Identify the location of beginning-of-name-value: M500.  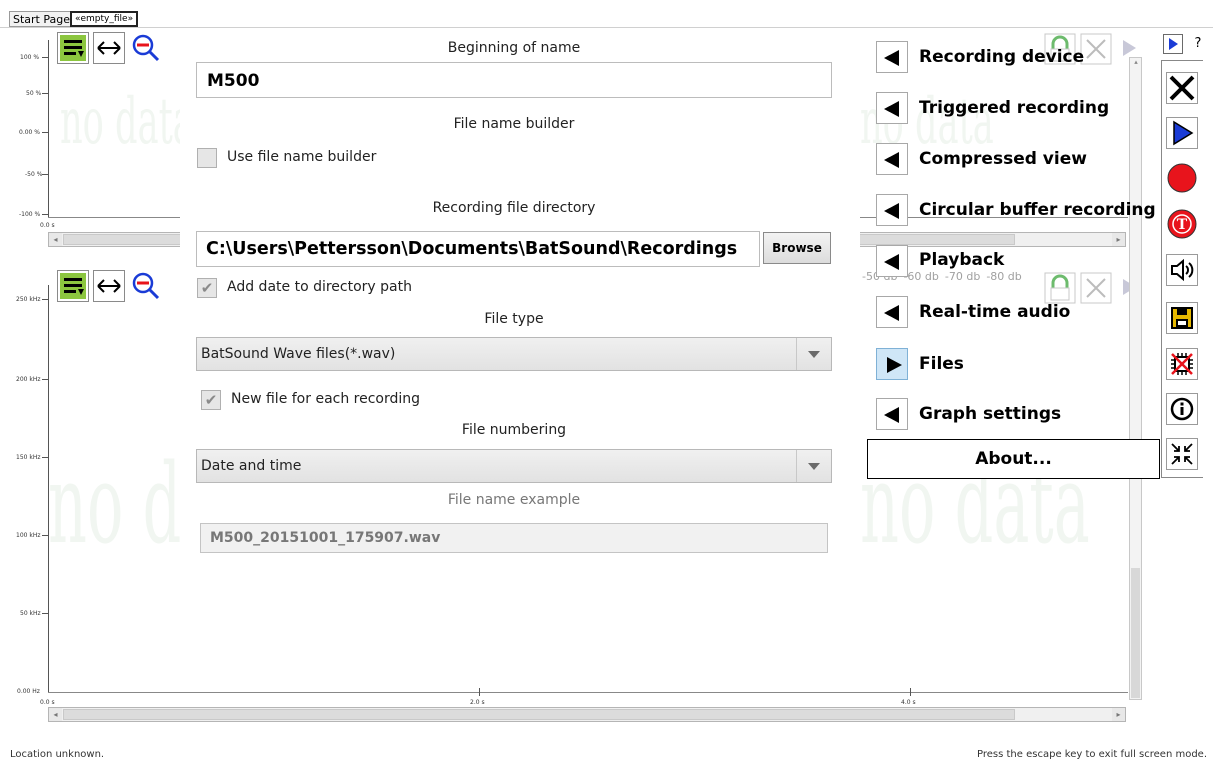
(233, 81).